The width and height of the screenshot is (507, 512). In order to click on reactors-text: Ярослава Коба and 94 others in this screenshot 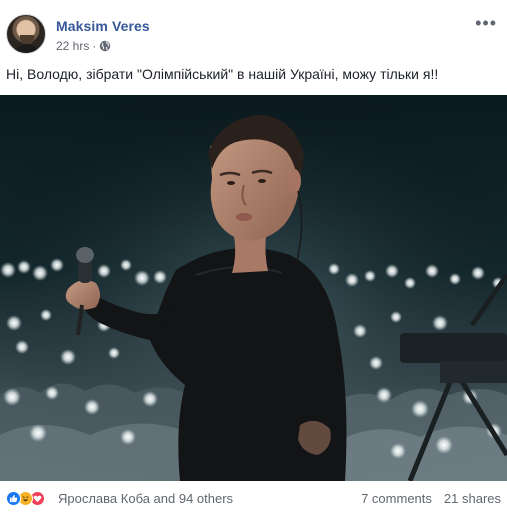, I will do `click(145, 498)`.